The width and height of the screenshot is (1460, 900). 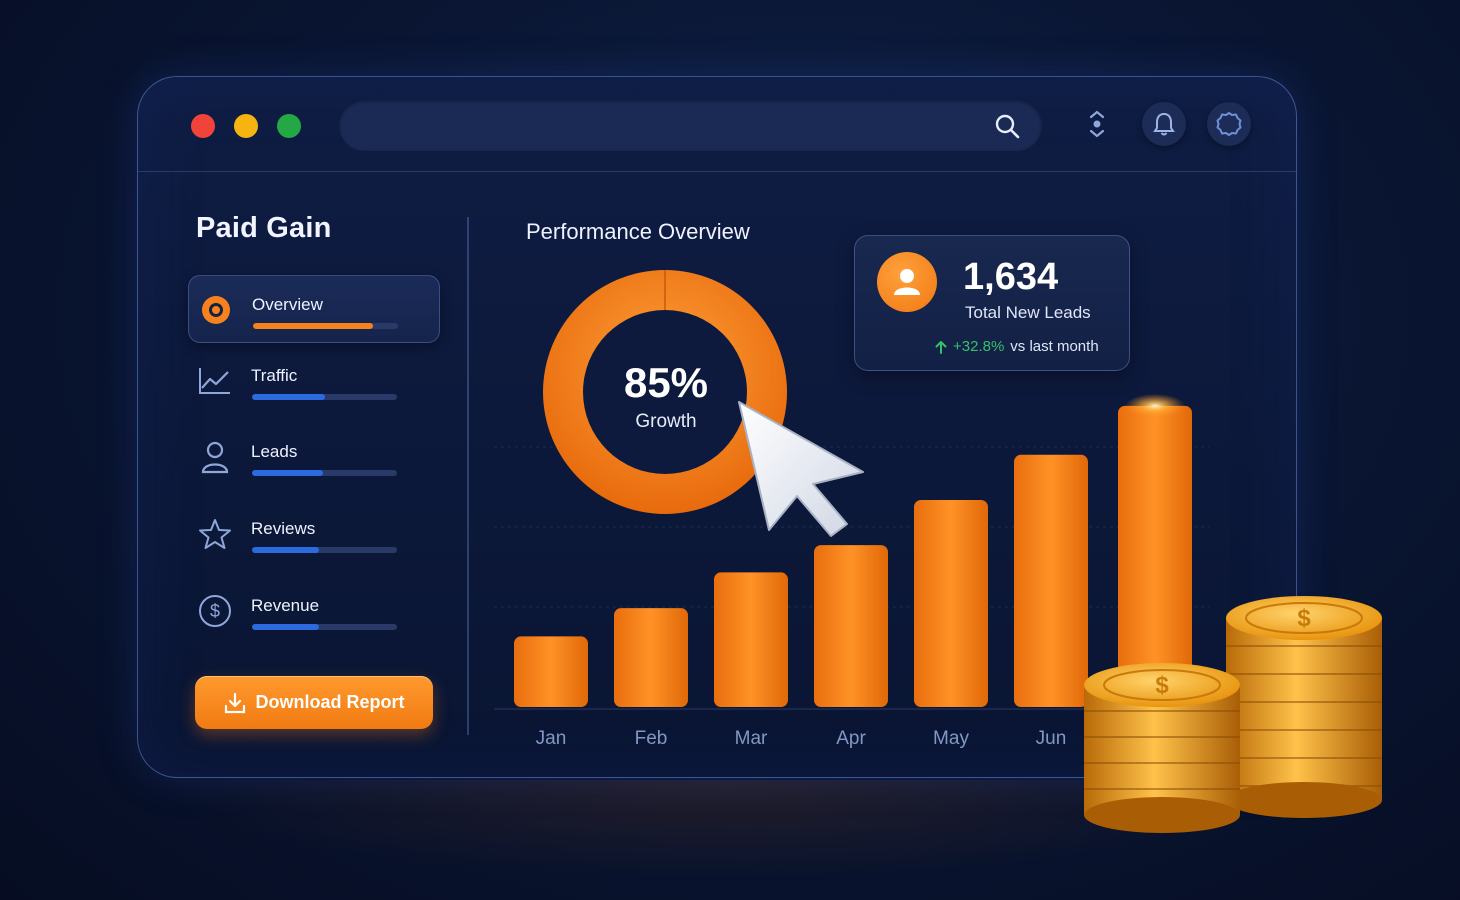 I want to click on gear-icon, so click(x=1229, y=124).